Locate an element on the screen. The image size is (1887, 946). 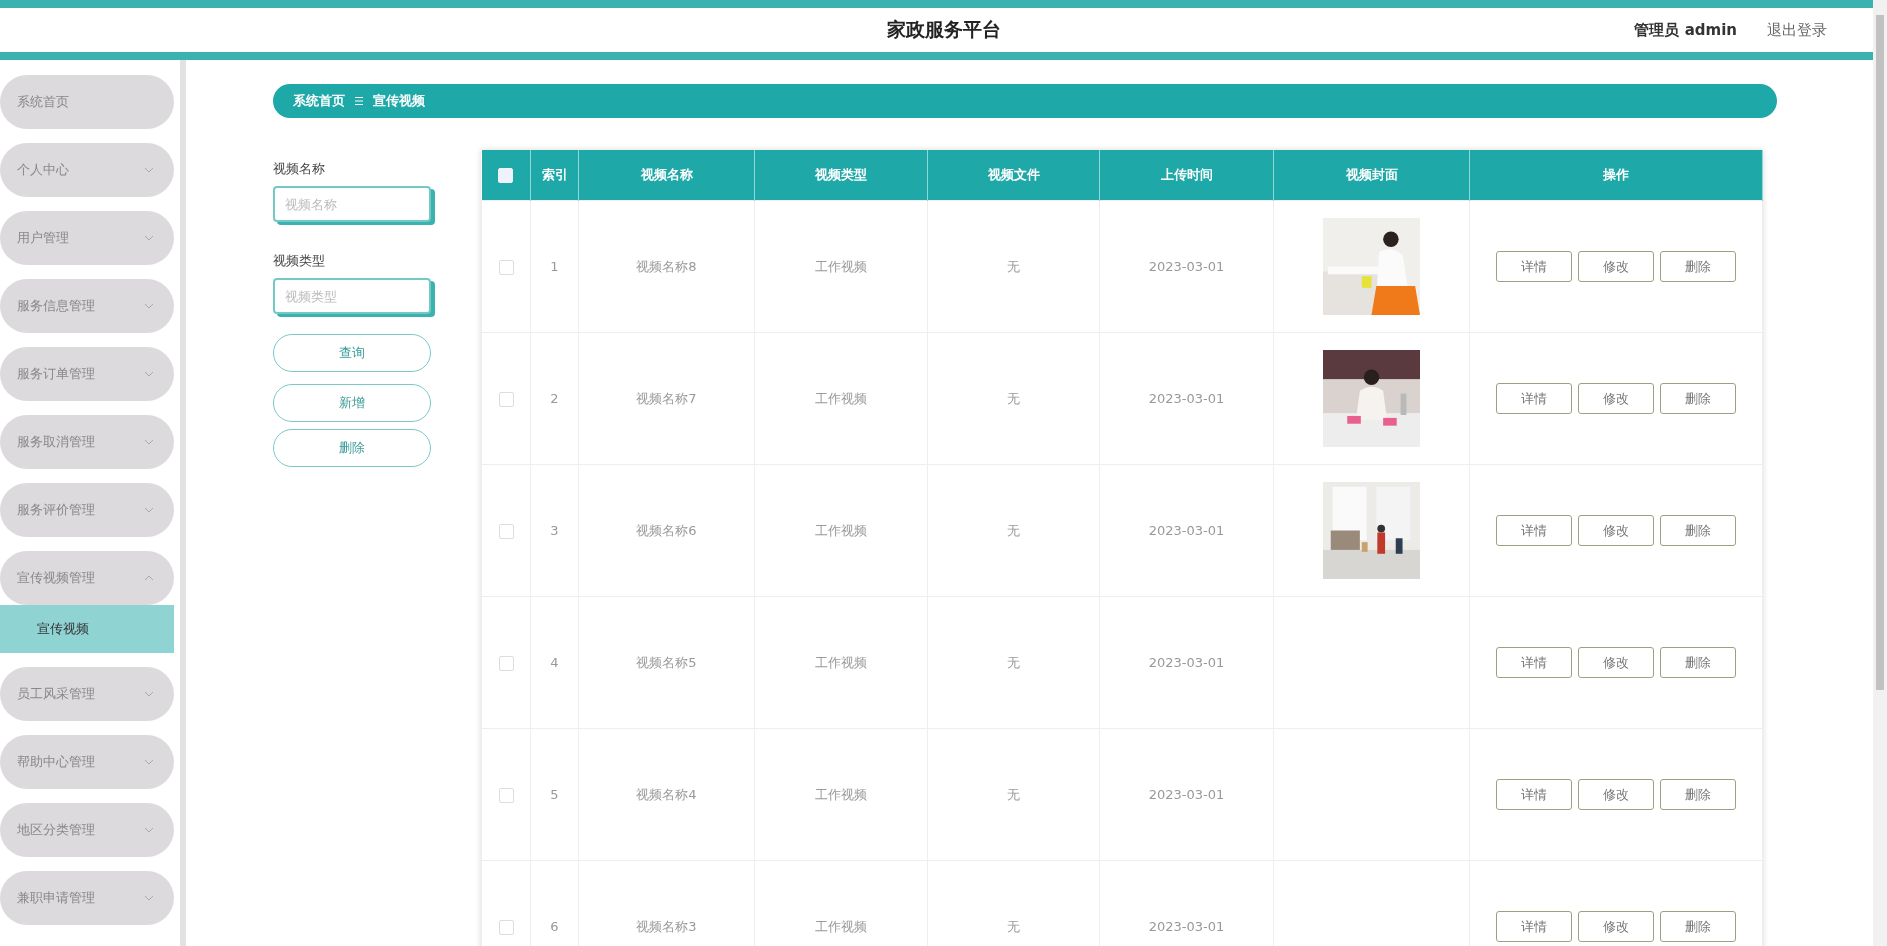
table-cell: 4 is located at coordinates (554, 662).